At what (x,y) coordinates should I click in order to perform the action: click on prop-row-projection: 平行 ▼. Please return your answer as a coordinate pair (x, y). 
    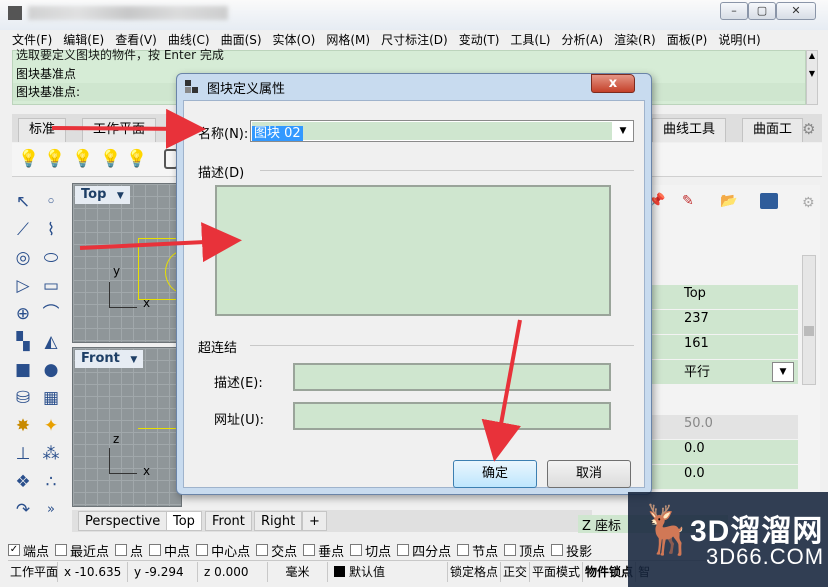
    Looking at the image, I should click on (723, 372).